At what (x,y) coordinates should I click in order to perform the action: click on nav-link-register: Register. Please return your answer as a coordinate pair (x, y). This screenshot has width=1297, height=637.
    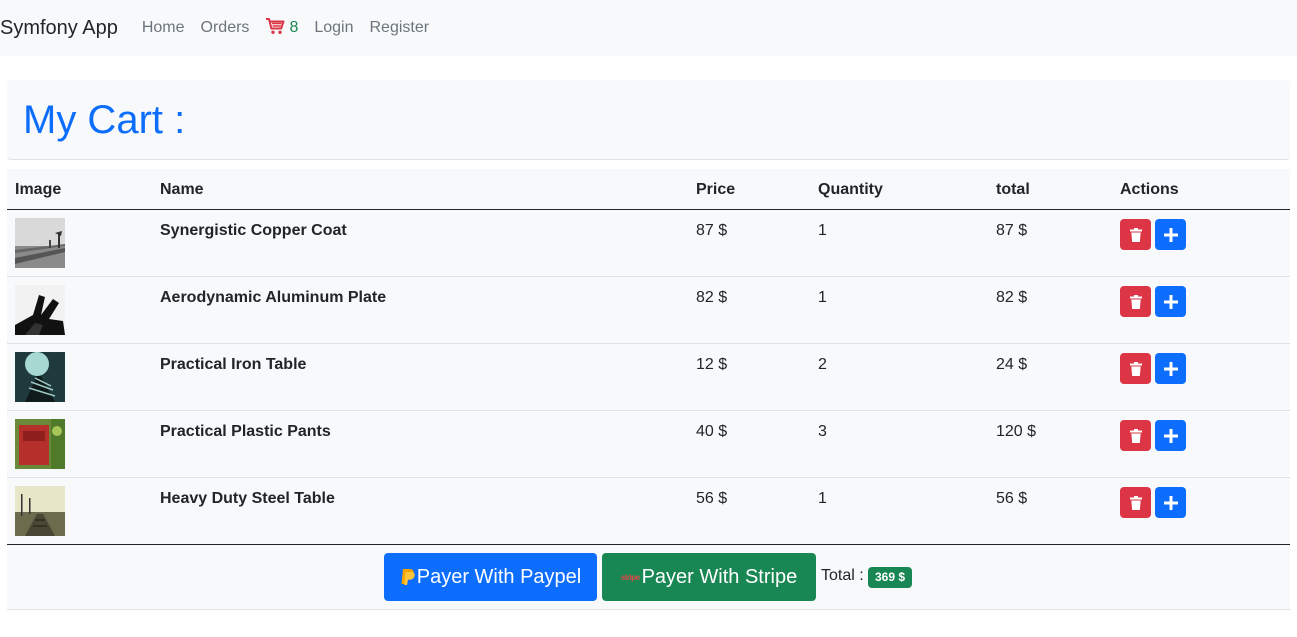
    Looking at the image, I should click on (400, 28).